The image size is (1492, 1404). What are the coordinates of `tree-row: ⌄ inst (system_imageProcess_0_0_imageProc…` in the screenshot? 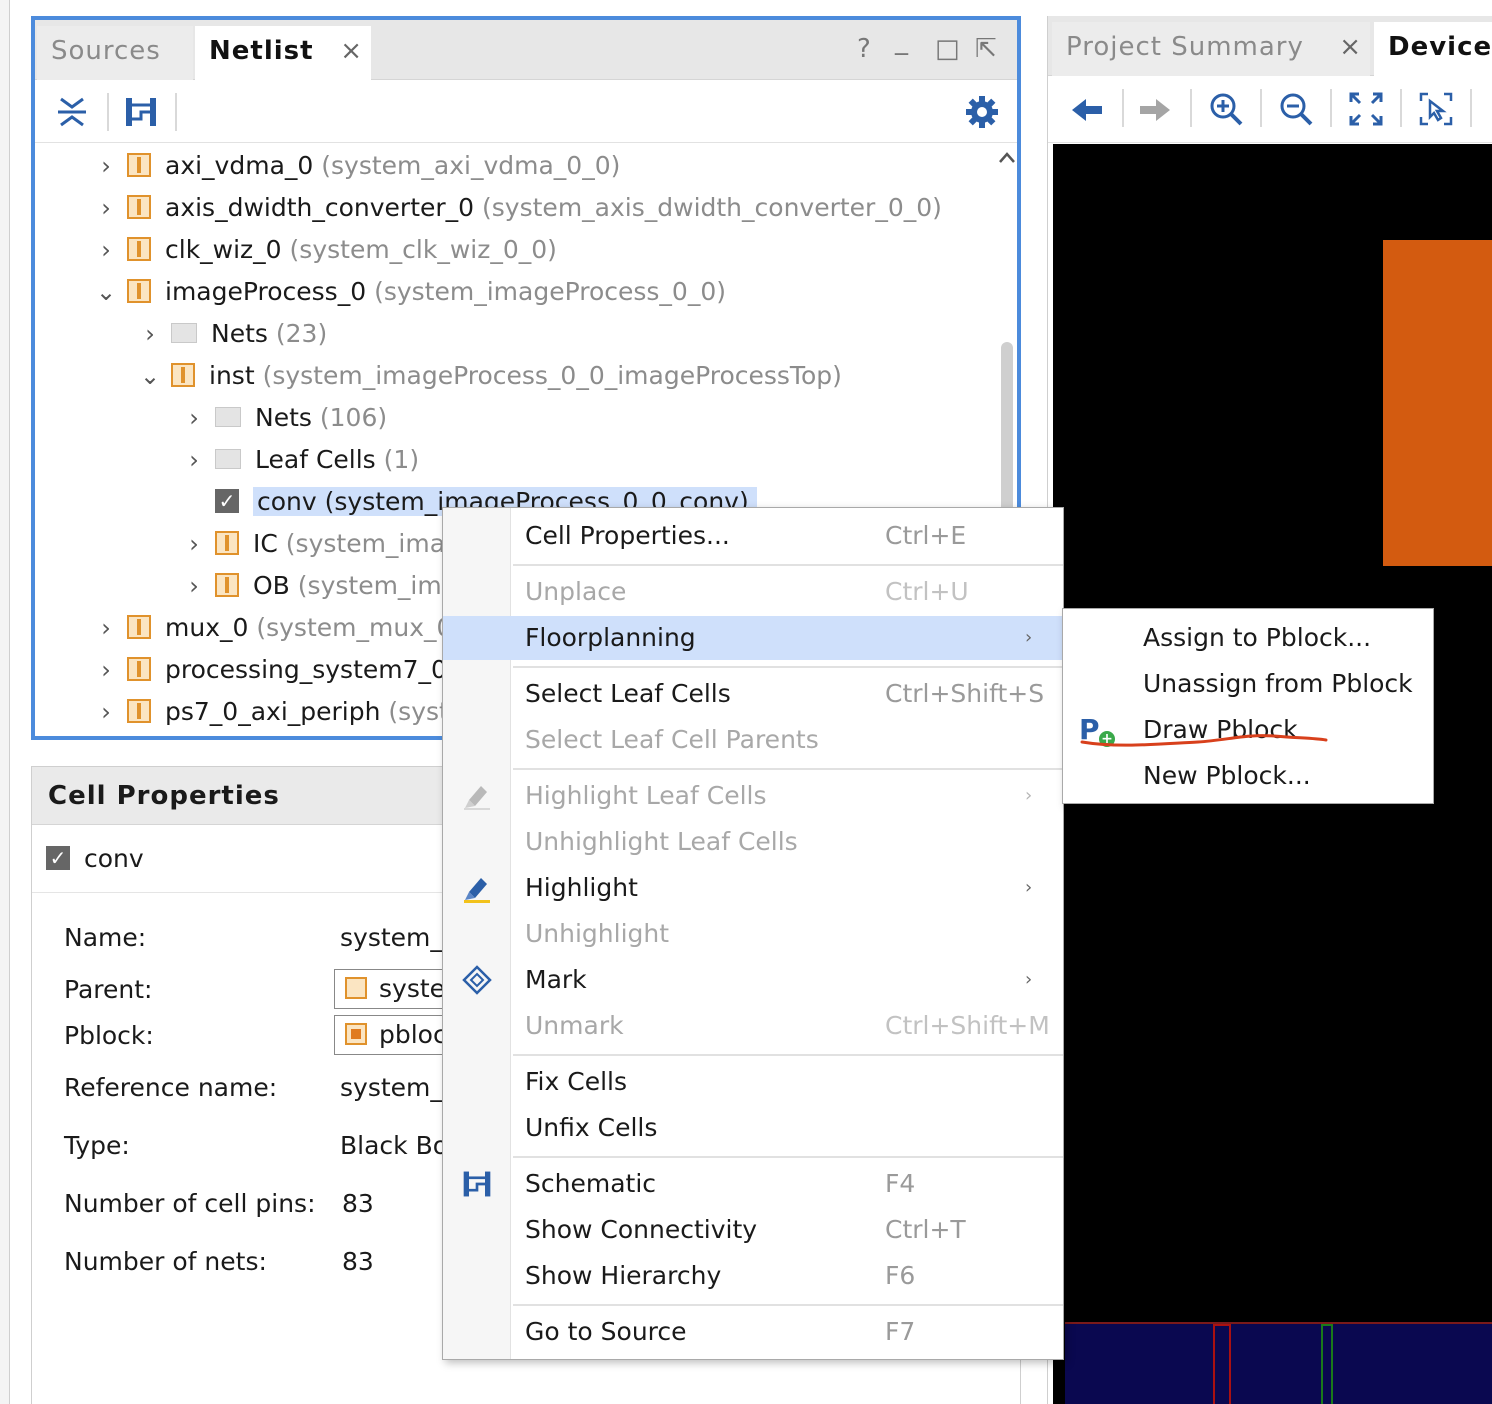 It's located at (490, 377).